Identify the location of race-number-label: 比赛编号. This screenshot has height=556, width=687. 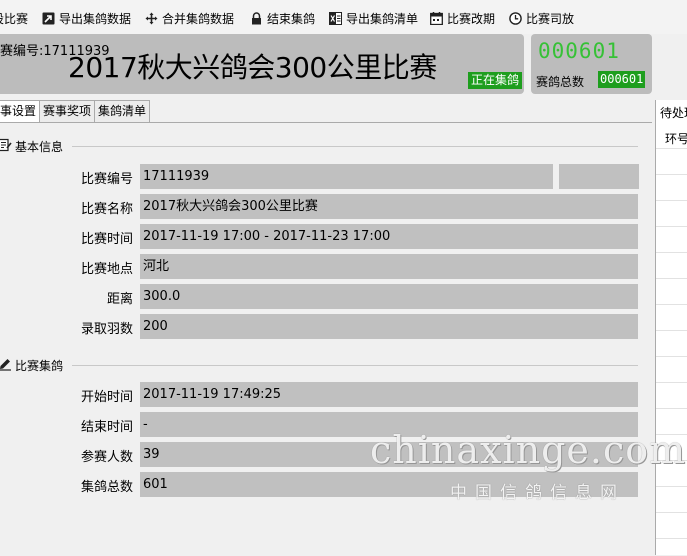
(106, 179).